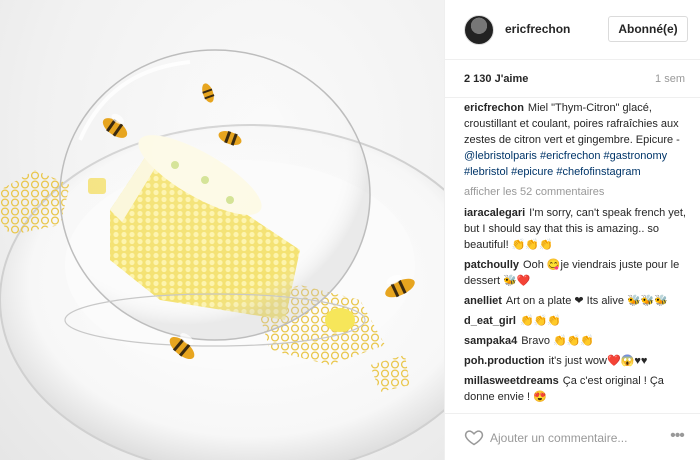 Image resolution: width=700 pixels, height=460 pixels. Describe the element at coordinates (577, 192) in the screenshot. I see `view-more-comments: afficher les 52 commentaires` at that location.